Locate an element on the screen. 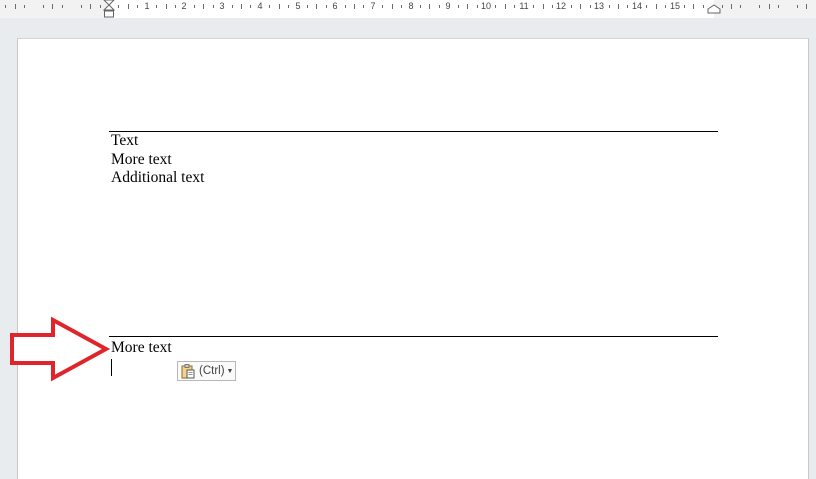 This screenshot has width=816, height=479. ruler-number: 2 is located at coordinates (184, 6).